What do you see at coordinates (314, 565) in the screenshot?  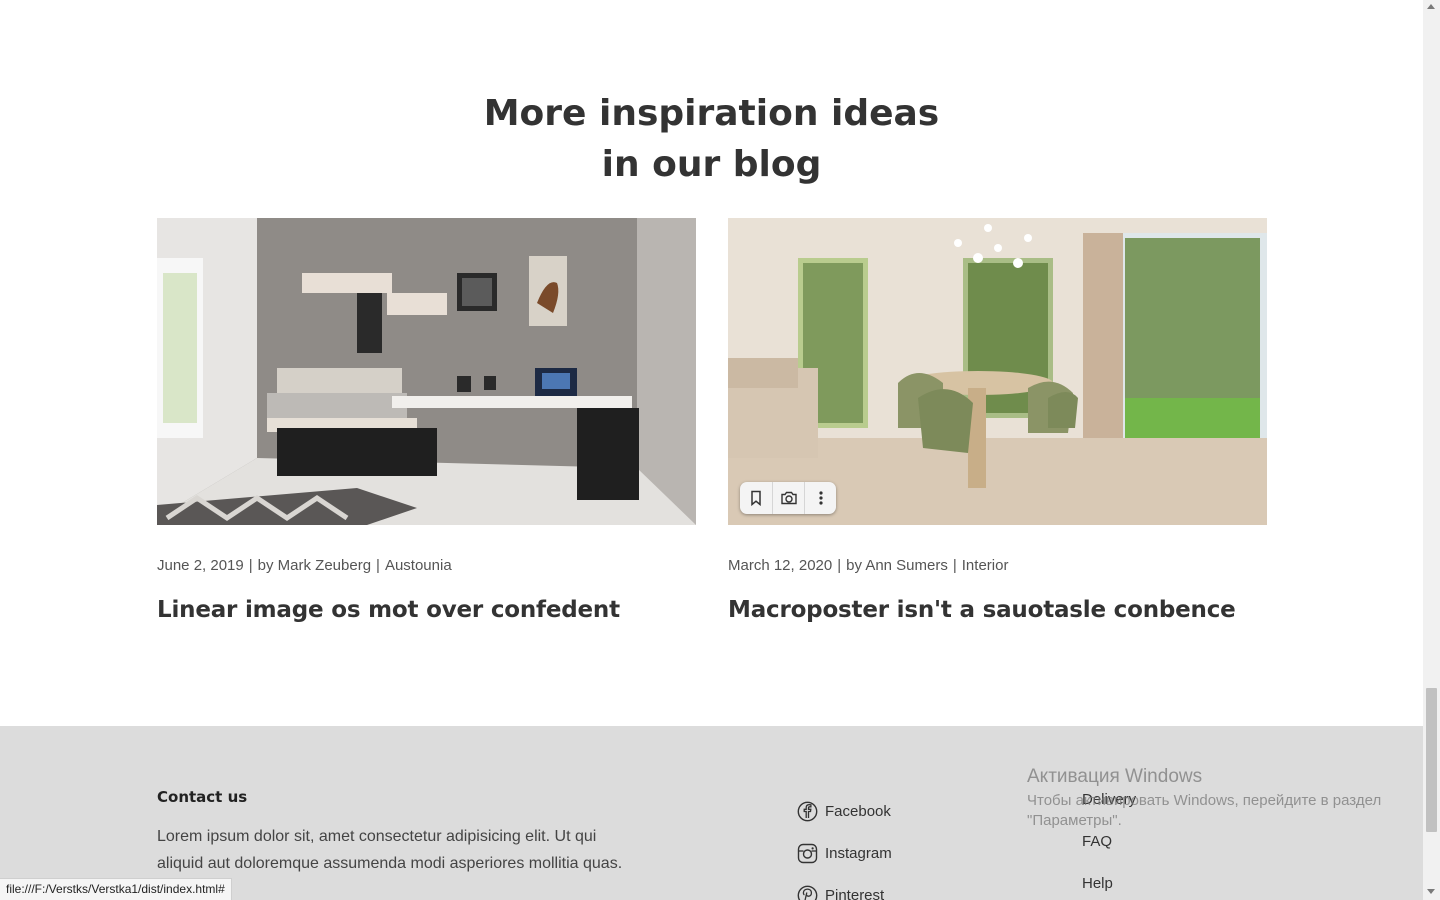 I see `post-author: by Mark Zeuberg` at bounding box center [314, 565].